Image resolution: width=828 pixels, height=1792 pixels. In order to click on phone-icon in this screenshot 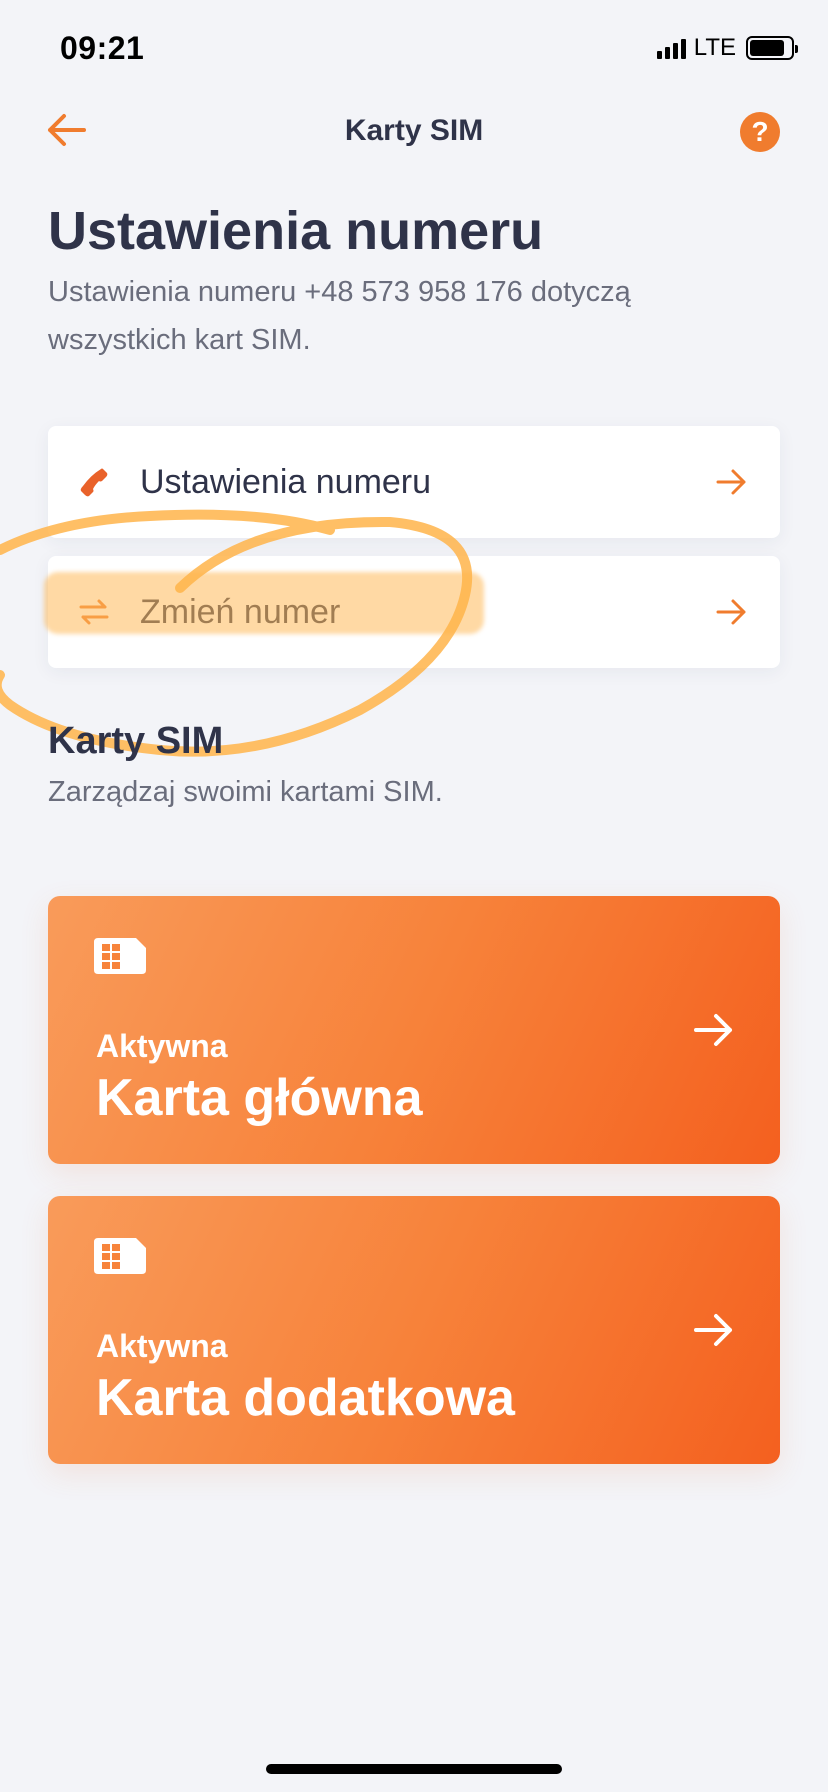, I will do `click(94, 482)`.